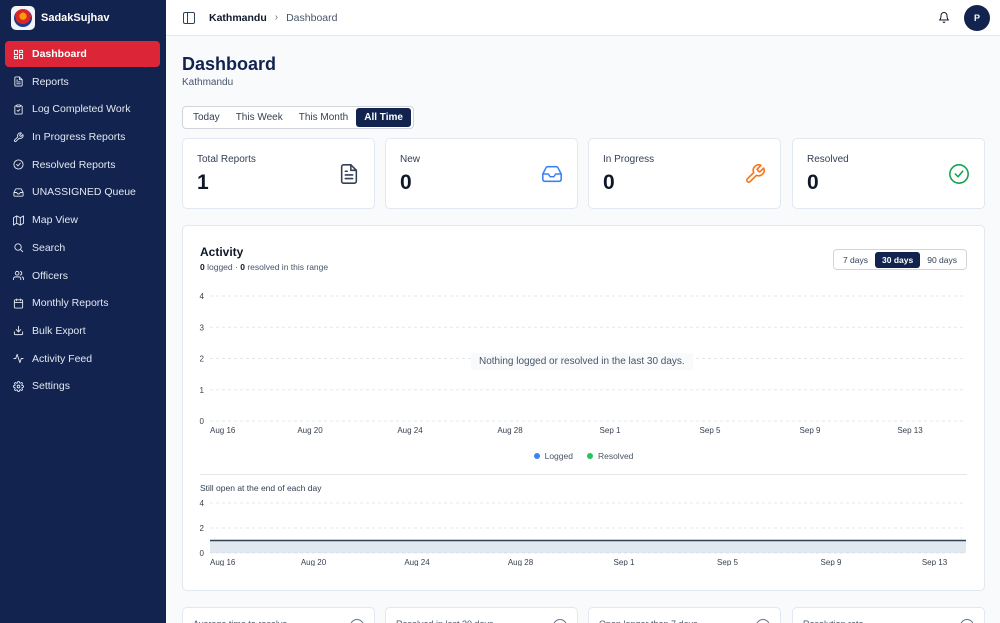 The height and width of the screenshot is (623, 1000). I want to click on sidebar-item-search: Search, so click(82, 248).